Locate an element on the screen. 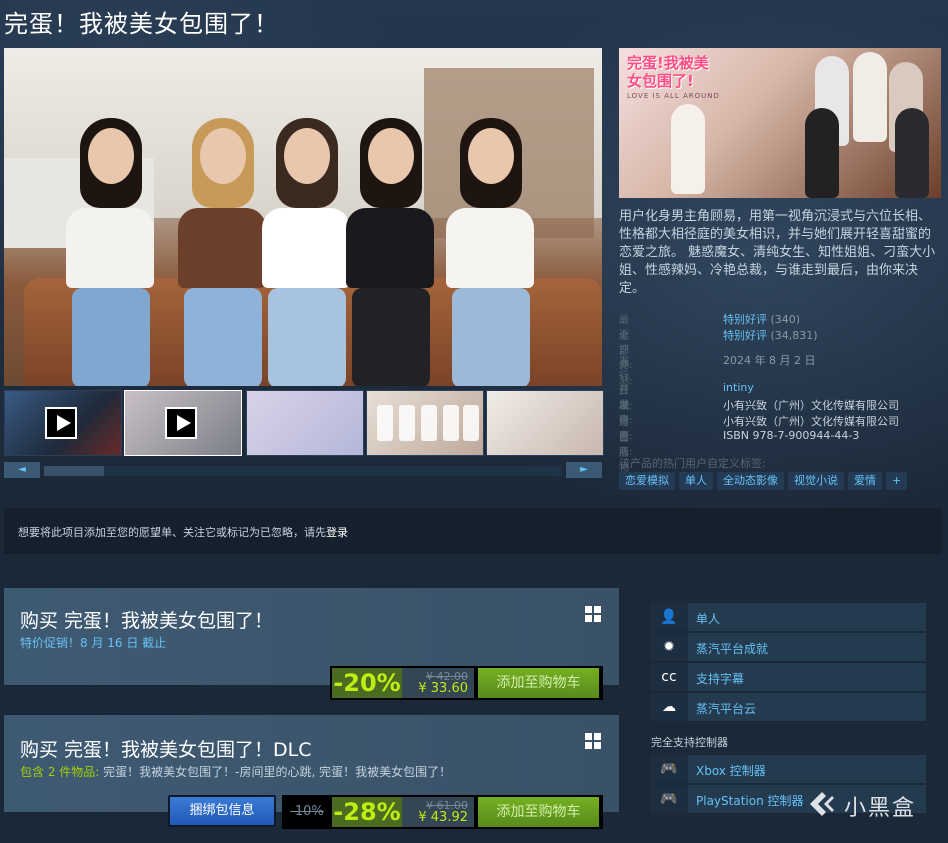 This screenshot has width=948, height=843. final-price: ¥ 43.92 is located at coordinates (443, 817).